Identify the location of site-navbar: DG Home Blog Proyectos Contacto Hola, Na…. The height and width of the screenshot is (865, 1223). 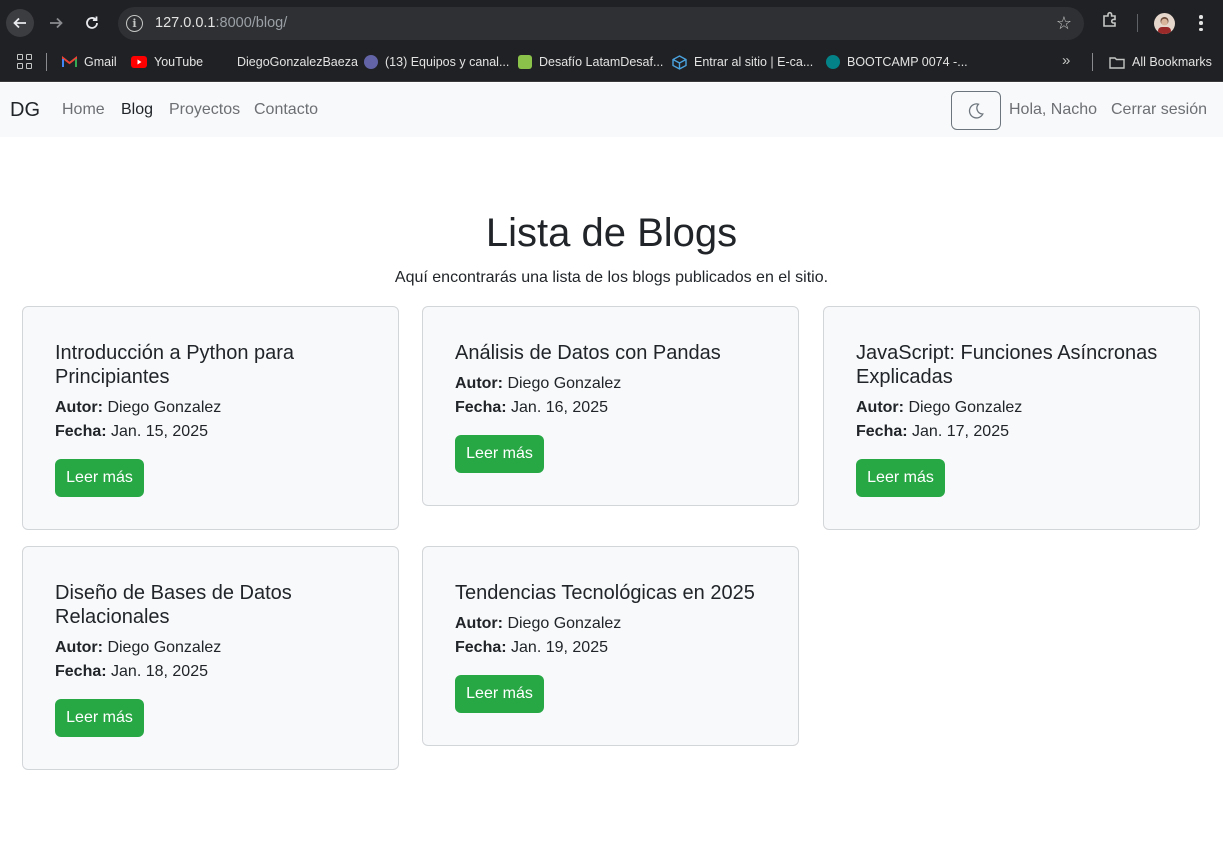
(611, 110).